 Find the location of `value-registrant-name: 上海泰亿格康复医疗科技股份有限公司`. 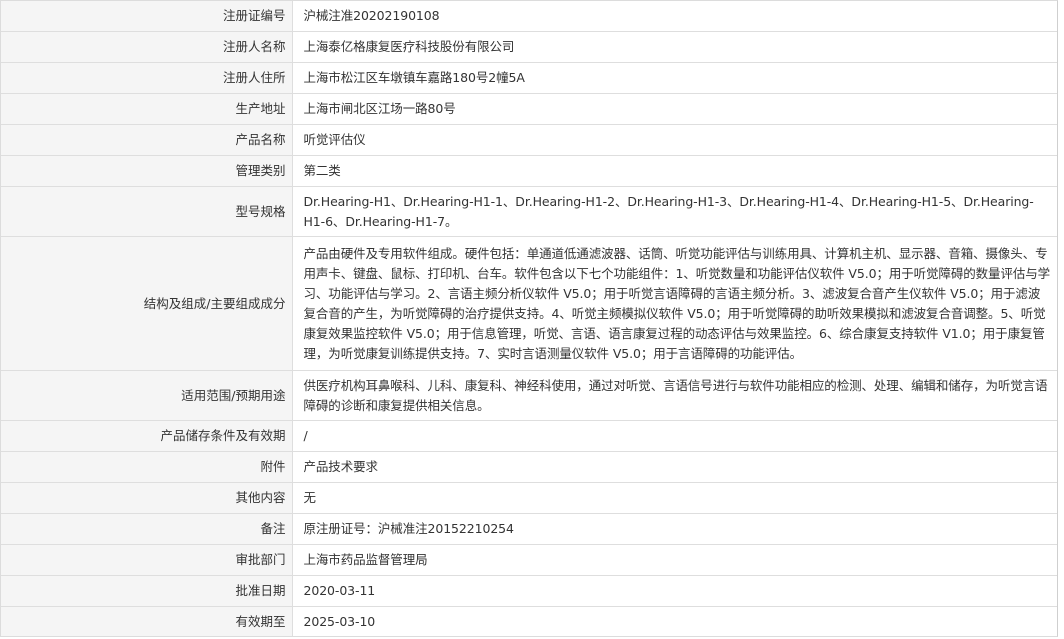

value-registrant-name: 上海泰亿格康复医疗科技股份有限公司 is located at coordinates (674, 47).